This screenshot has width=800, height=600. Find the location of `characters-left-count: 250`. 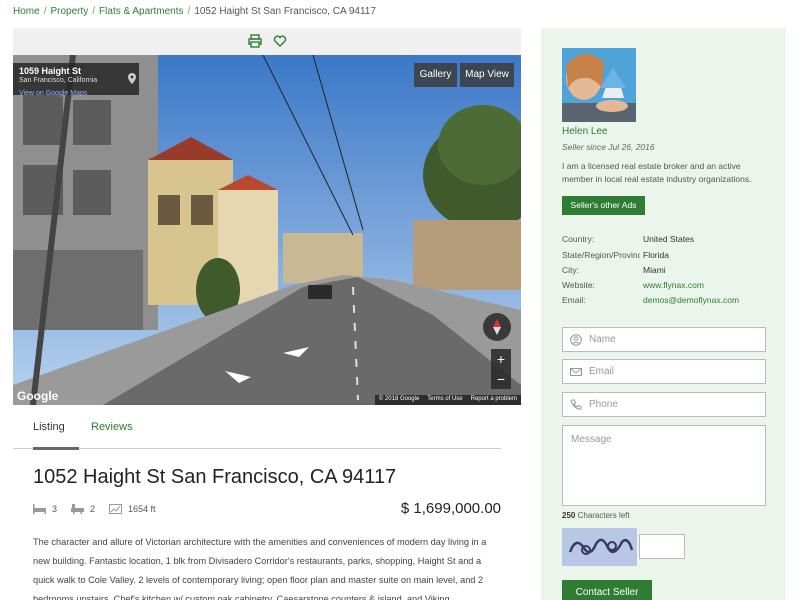

characters-left-count: 250 is located at coordinates (569, 515).